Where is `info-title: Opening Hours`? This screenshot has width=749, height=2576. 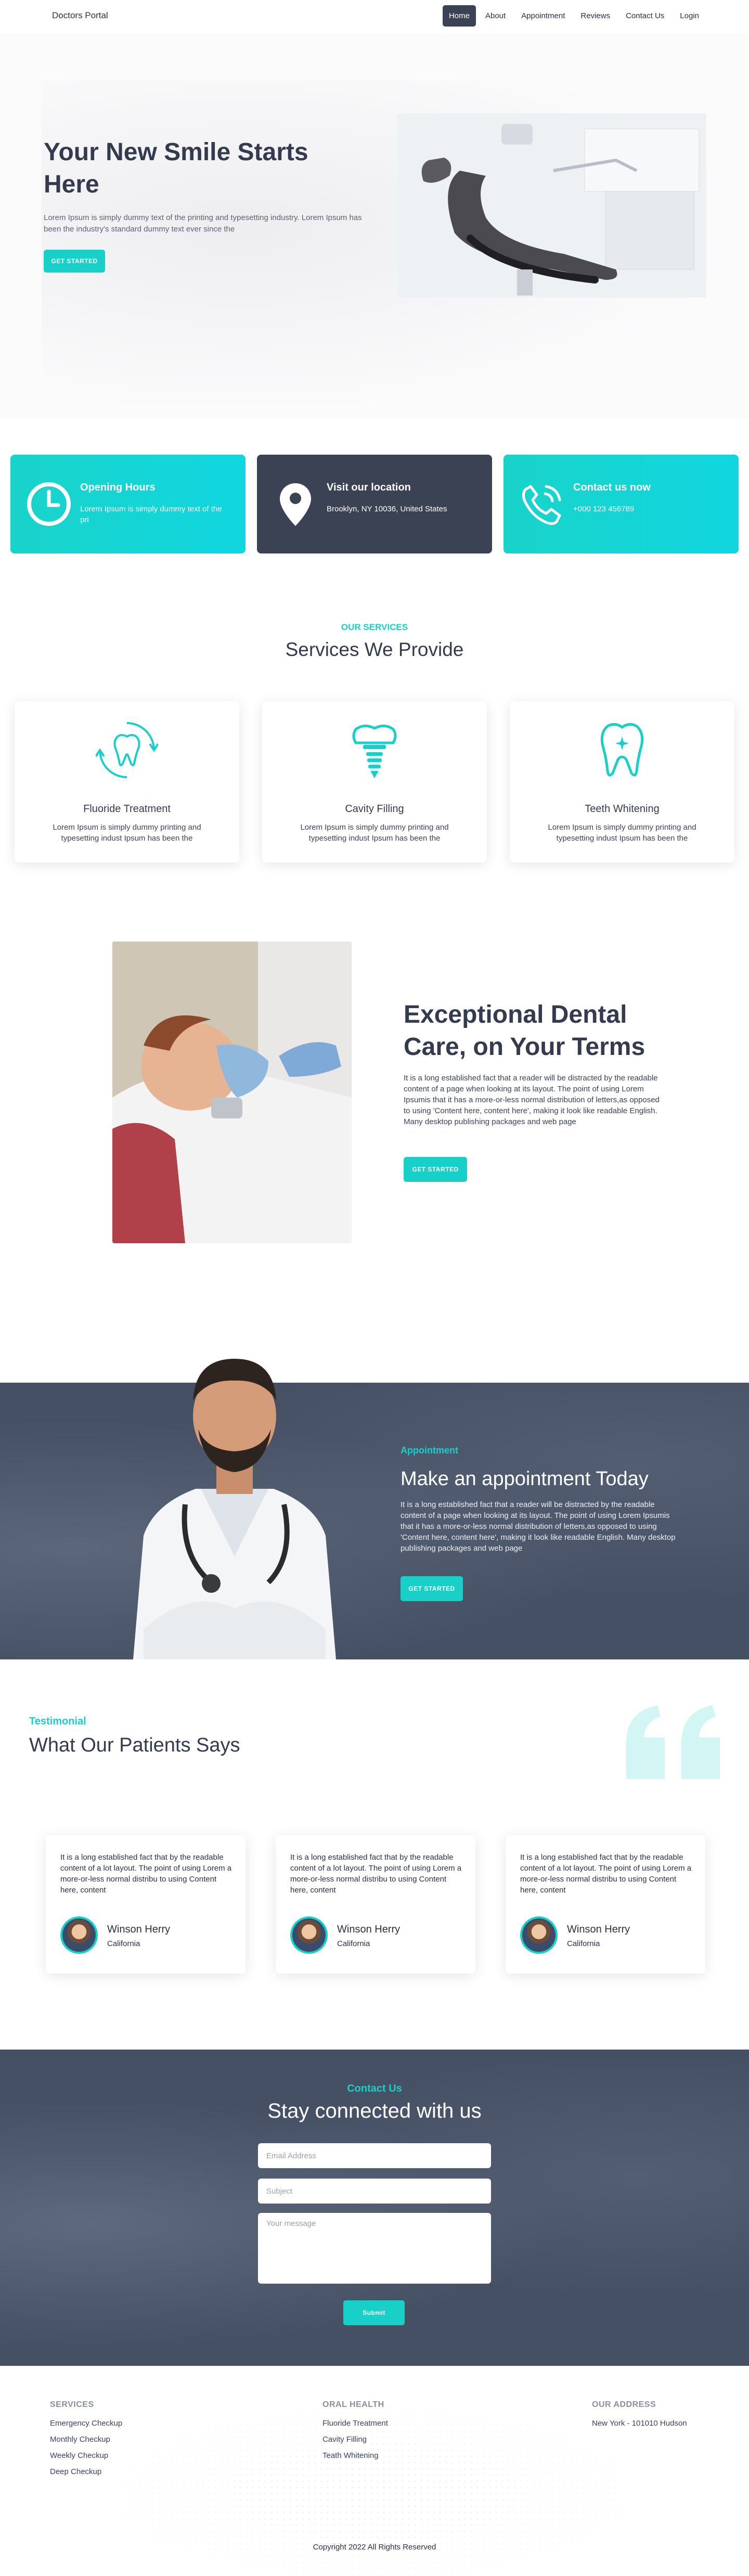
info-title: Opening Hours is located at coordinates (118, 487).